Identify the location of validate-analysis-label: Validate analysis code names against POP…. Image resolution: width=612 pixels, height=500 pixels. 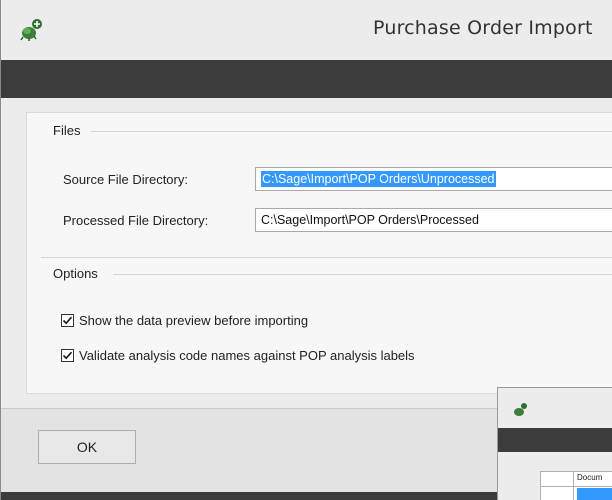
(247, 355).